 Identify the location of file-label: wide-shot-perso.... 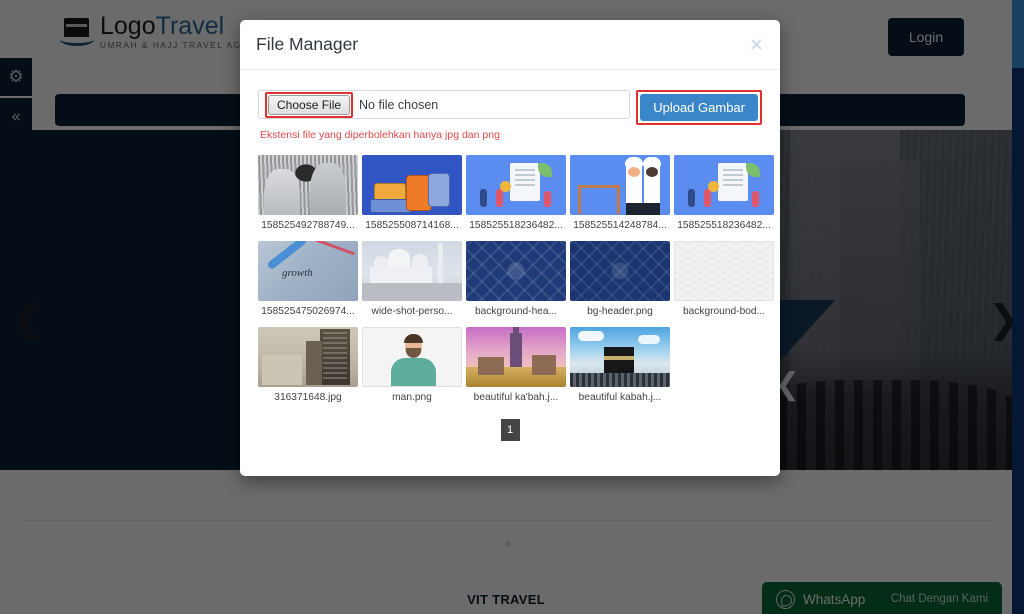
(412, 311).